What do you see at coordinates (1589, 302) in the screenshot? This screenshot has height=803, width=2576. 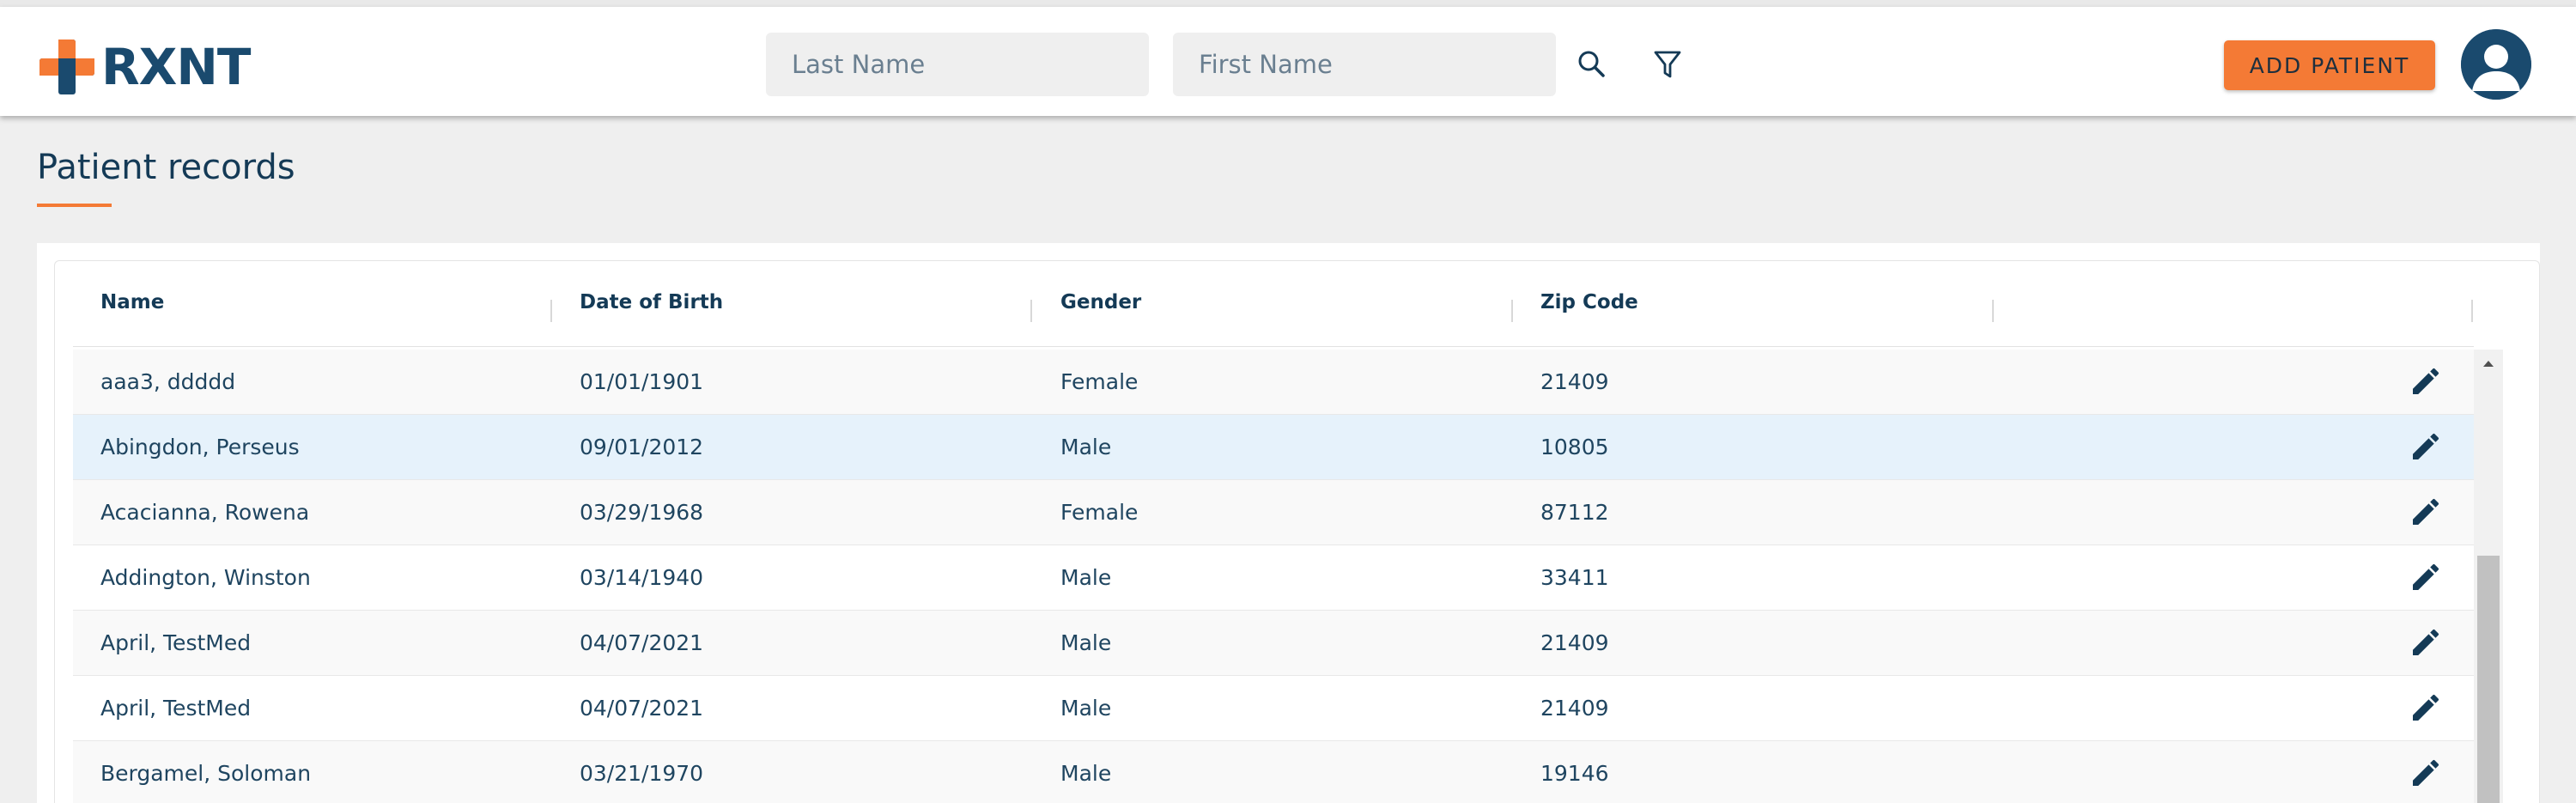 I see `column-header-zip: Zip Code` at bounding box center [1589, 302].